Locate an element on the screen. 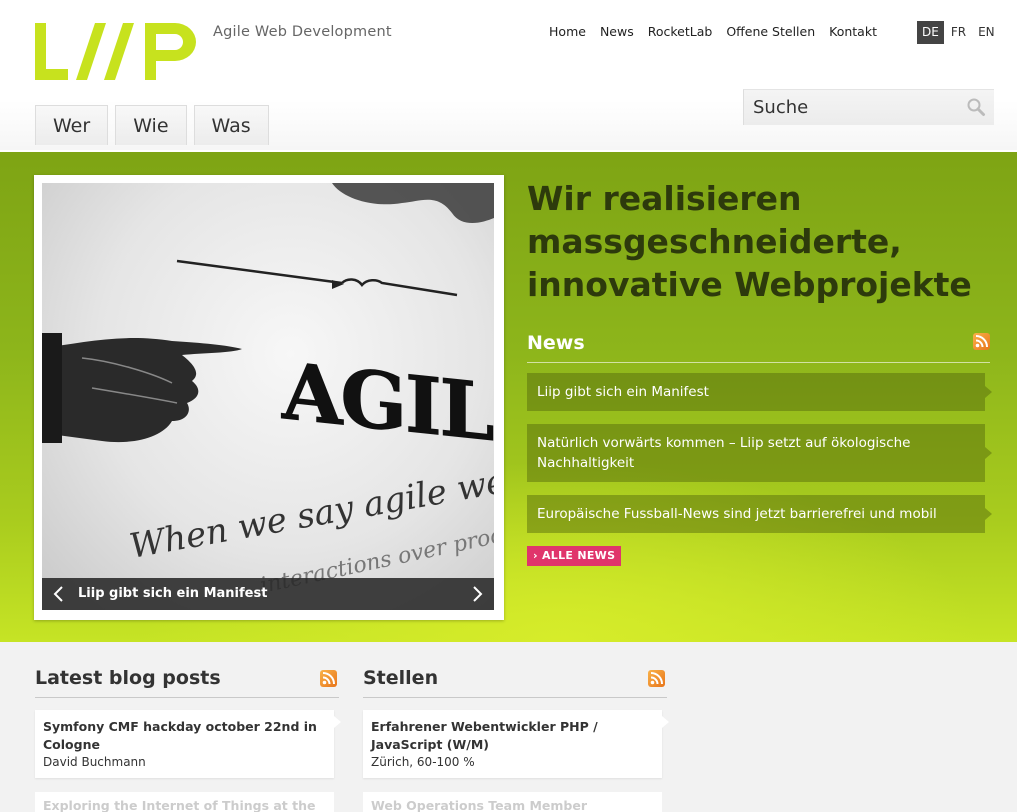  lang-fr: FR is located at coordinates (958, 32).